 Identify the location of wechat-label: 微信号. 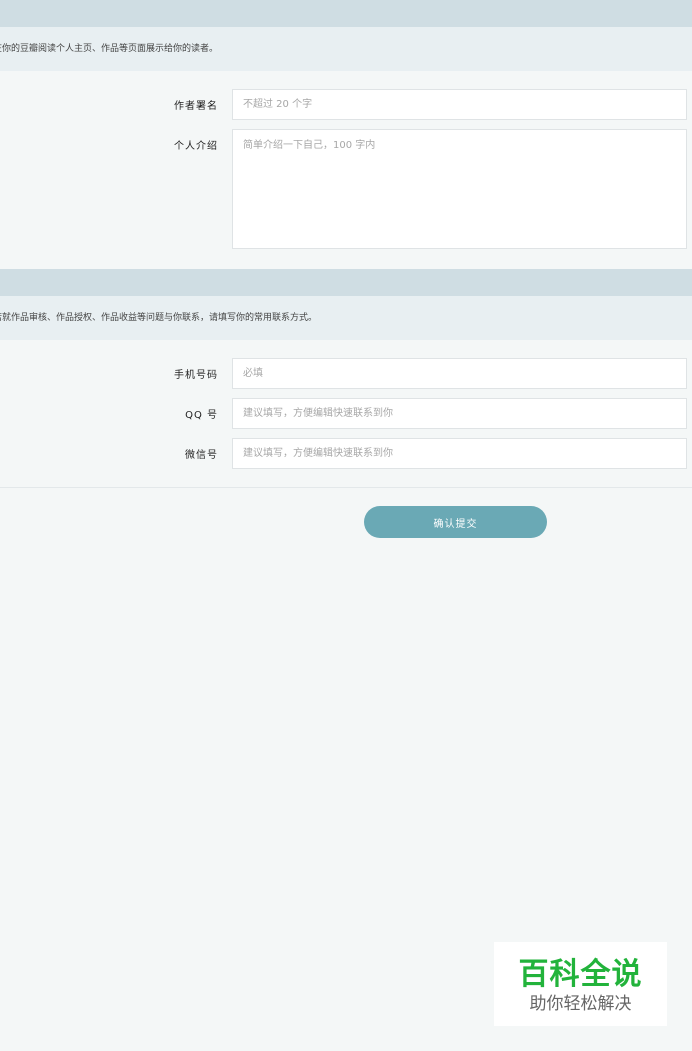
(201, 455).